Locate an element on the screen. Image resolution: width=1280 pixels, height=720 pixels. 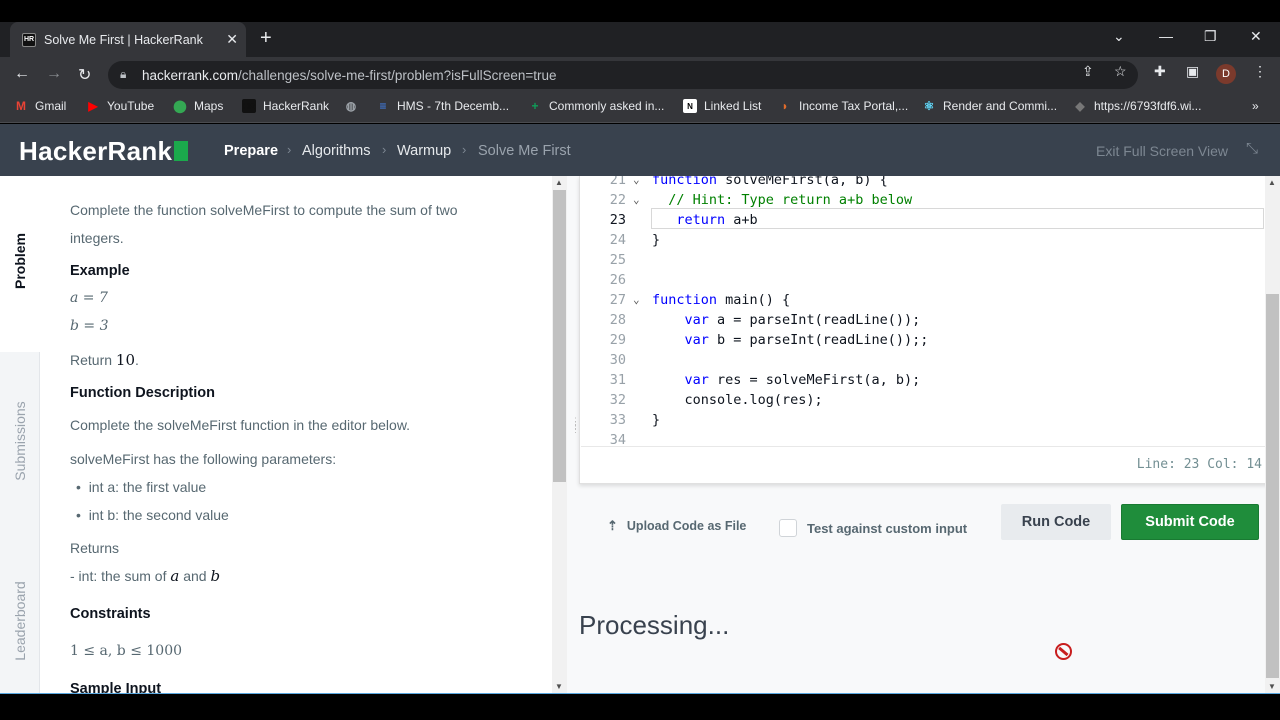
hackerrank-favicon-icon: HR is located at coordinates (29, 39).